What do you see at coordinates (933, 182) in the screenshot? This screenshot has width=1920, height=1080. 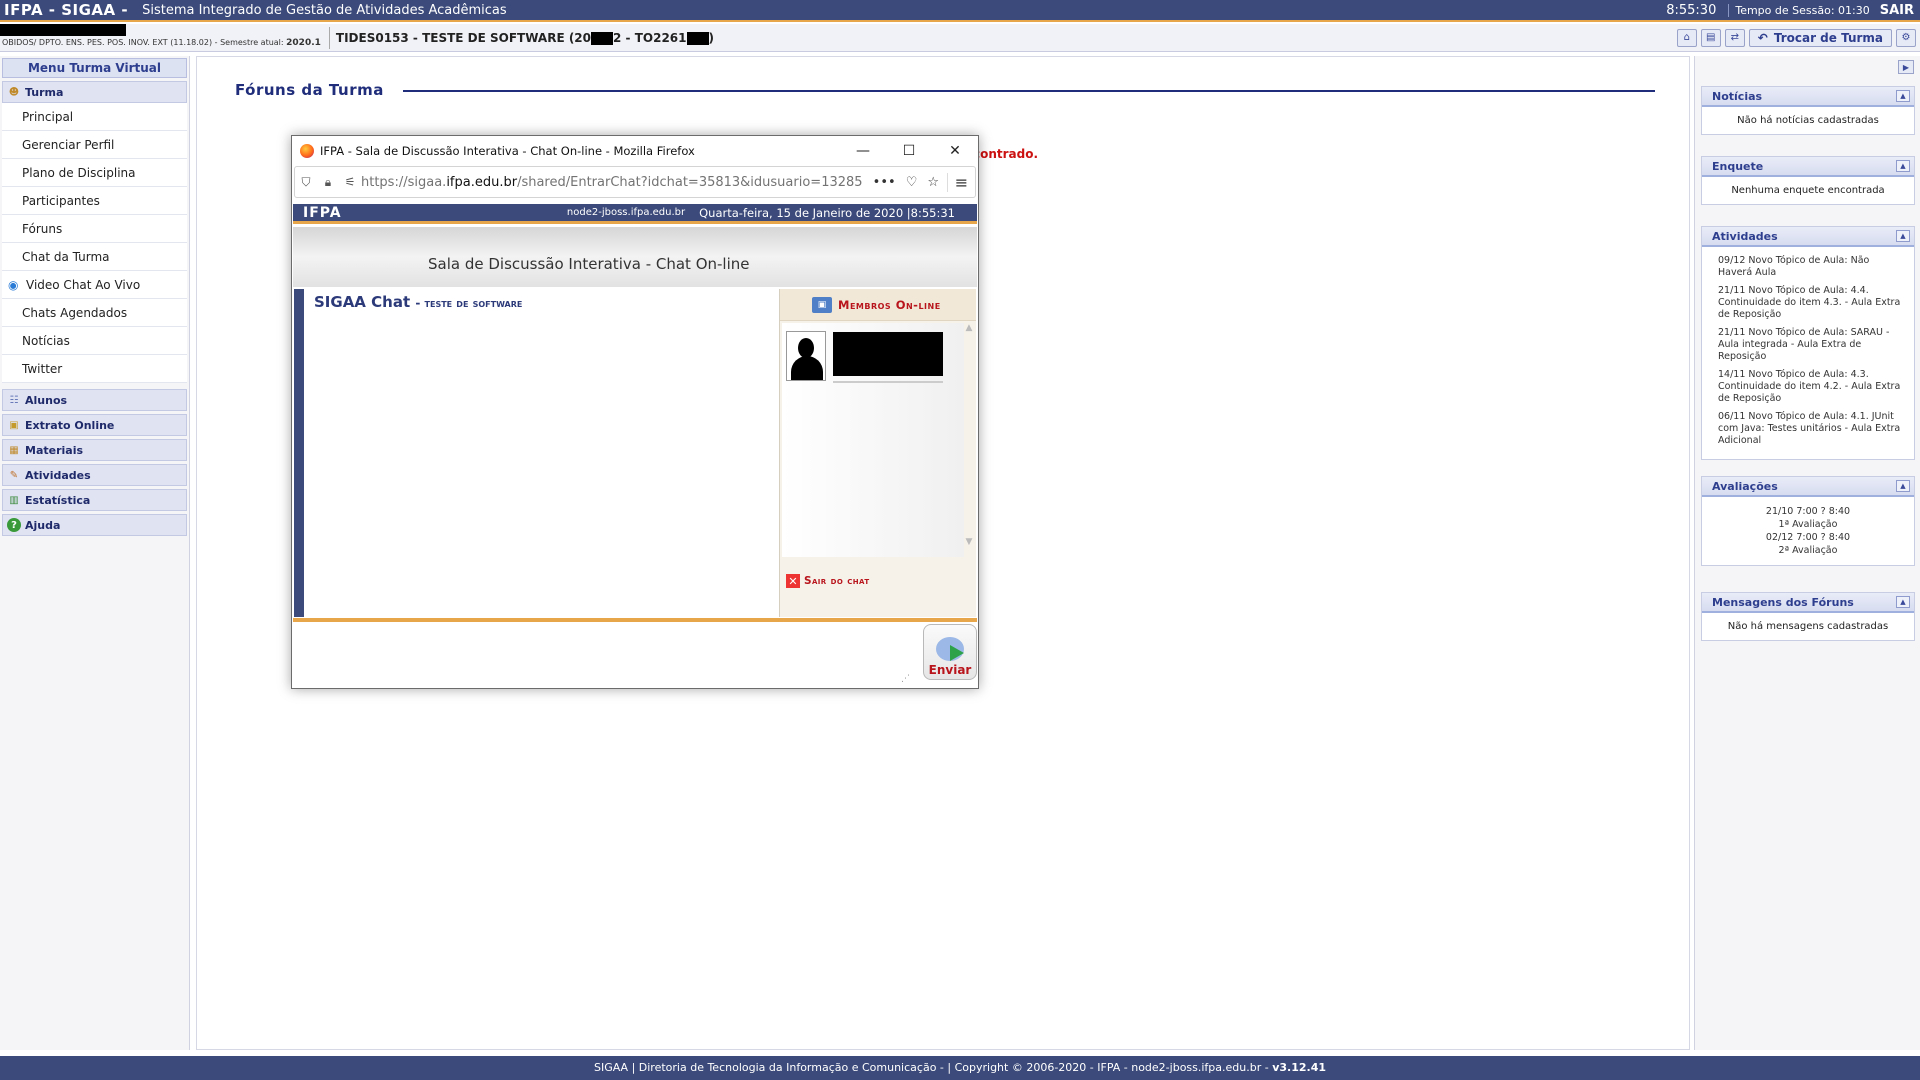 I see `bookmark-star-icon: ☆` at bounding box center [933, 182].